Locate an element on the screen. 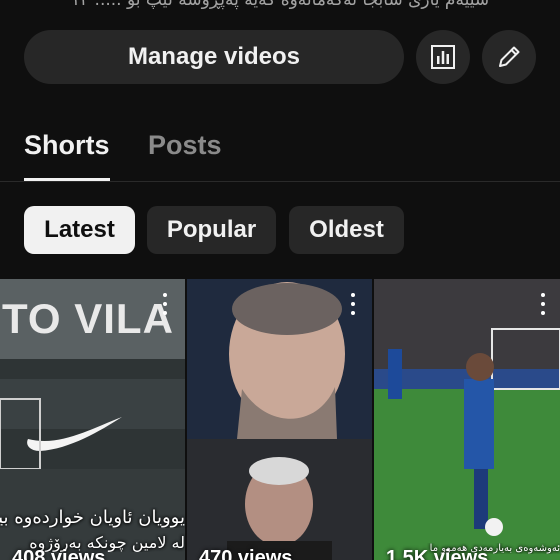  short-views: 470 views is located at coordinates (246, 553).